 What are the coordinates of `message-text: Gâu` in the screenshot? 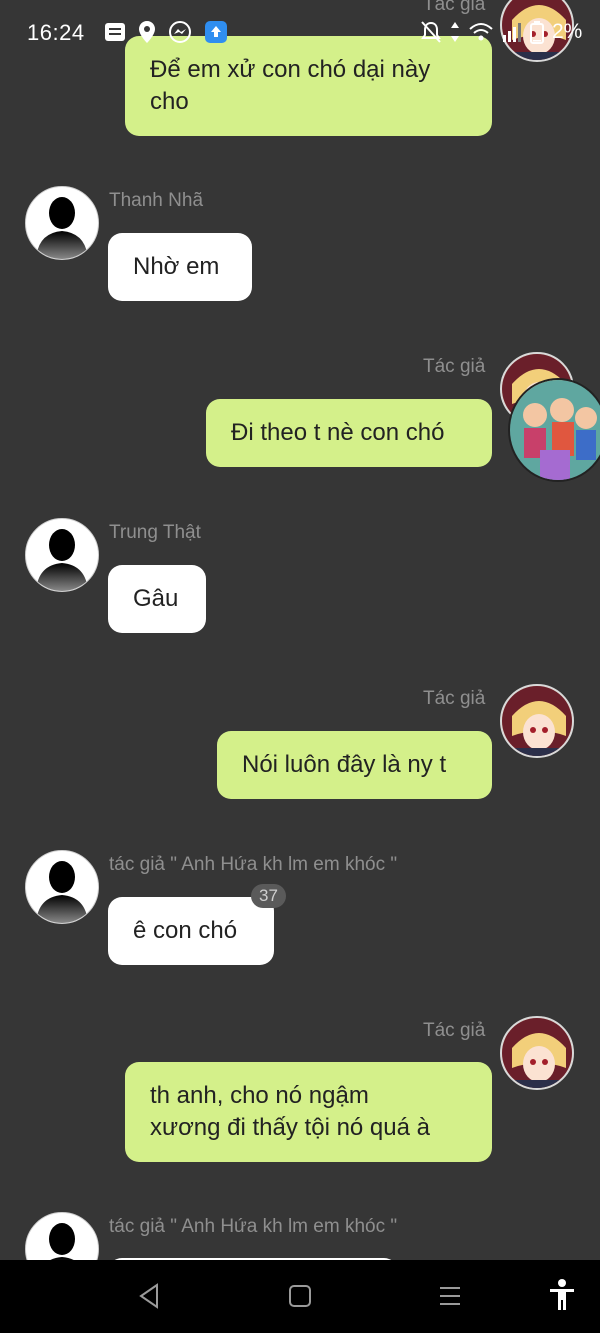 It's located at (156, 598).